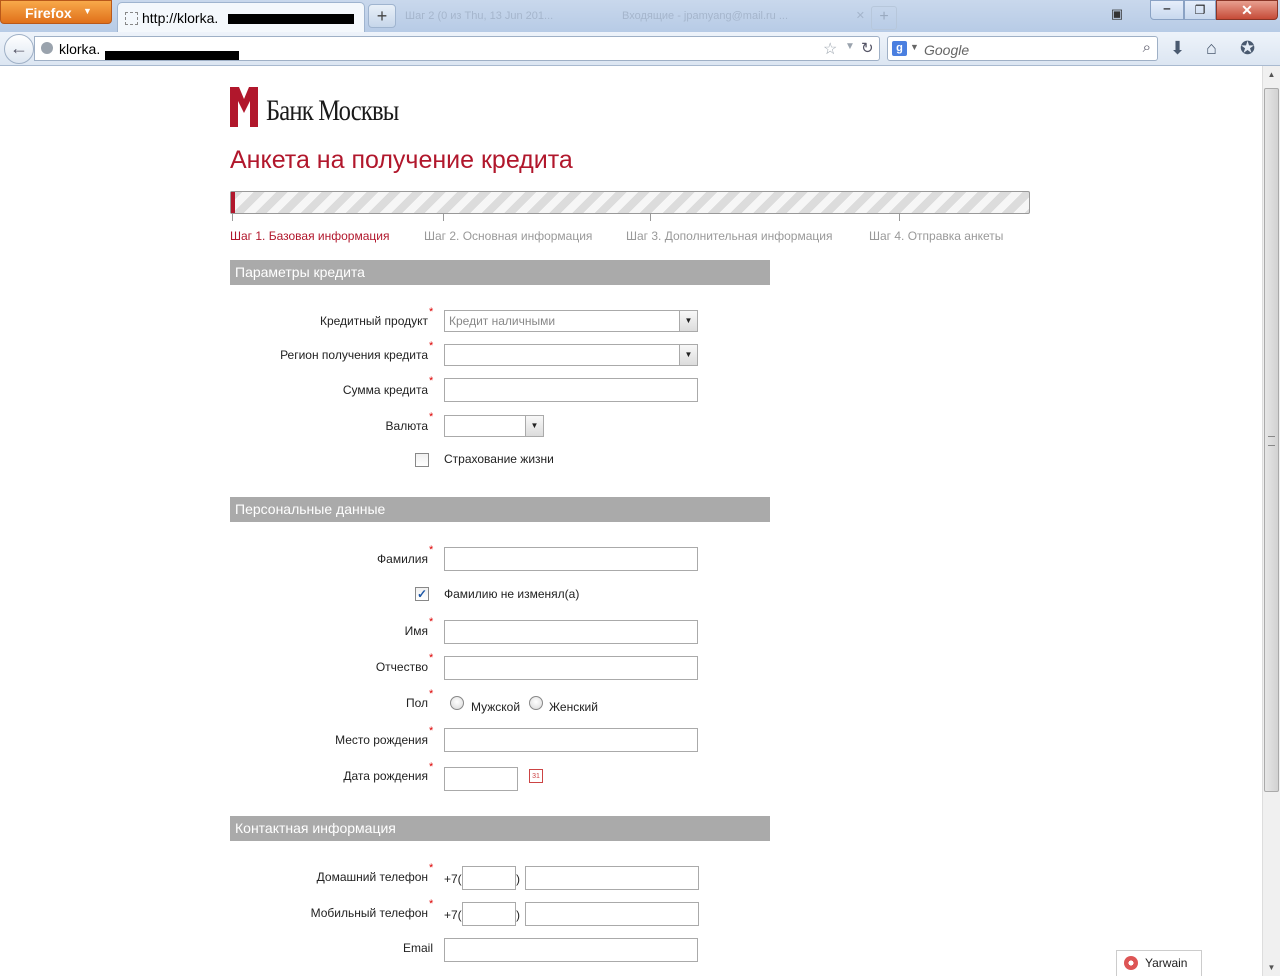 The height and width of the screenshot is (976, 1280). I want to click on bookmark-star-icon: ☆, so click(830, 49).